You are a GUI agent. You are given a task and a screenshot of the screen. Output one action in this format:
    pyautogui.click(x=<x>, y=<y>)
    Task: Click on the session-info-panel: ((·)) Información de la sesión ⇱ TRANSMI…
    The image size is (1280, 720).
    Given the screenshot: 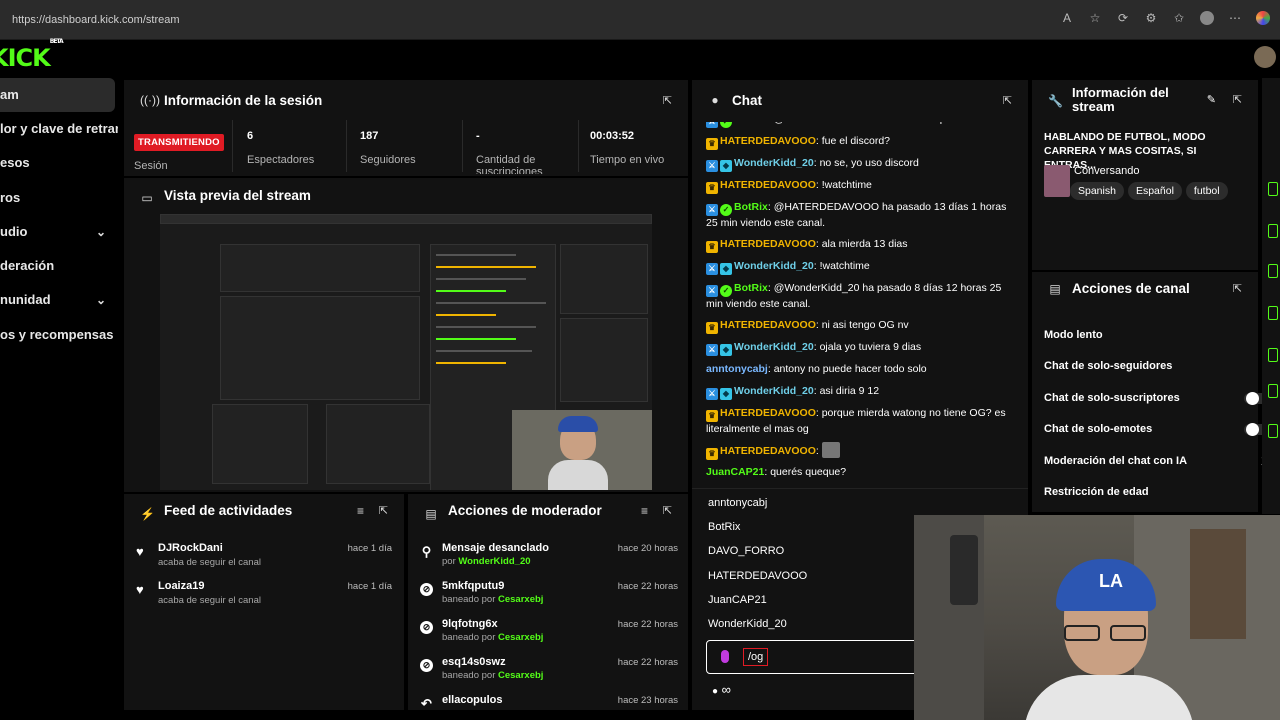 What is the action you would take?
    pyautogui.click(x=406, y=128)
    